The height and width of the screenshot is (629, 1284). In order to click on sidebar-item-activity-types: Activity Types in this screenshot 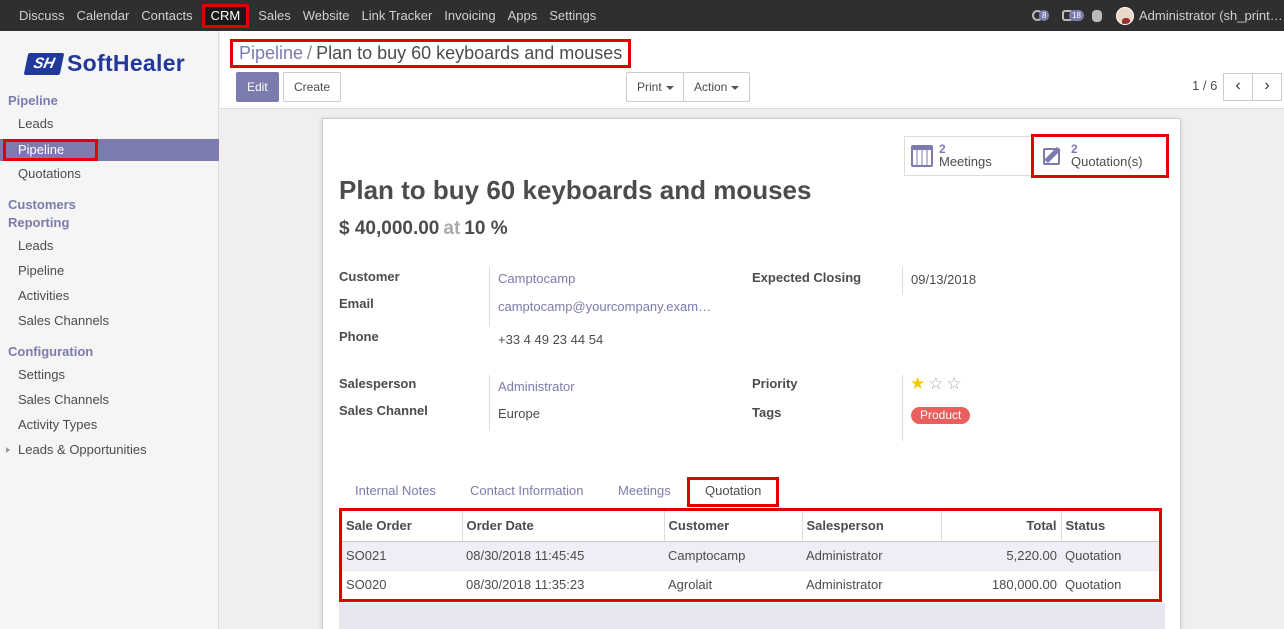, I will do `click(109, 425)`.